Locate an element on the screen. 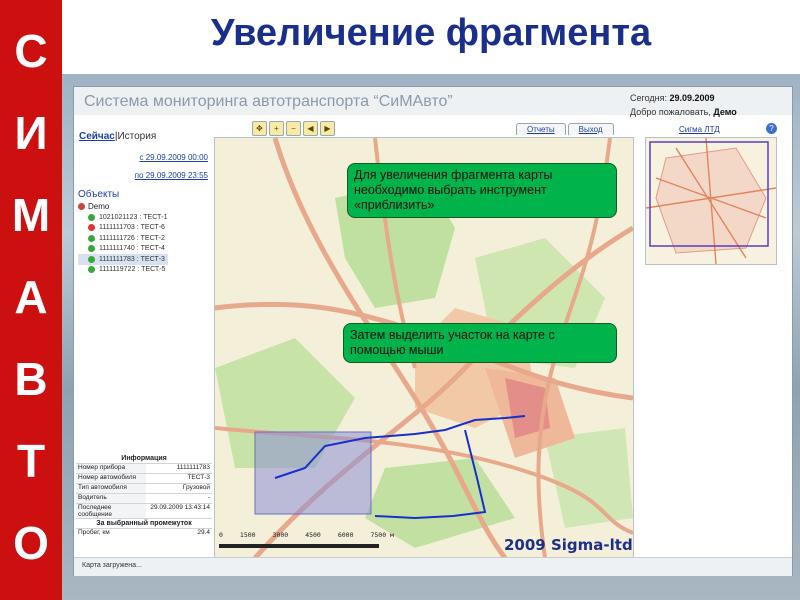 The width and height of the screenshot is (800, 600). info-key: Номер автомобиля is located at coordinates (111, 478).